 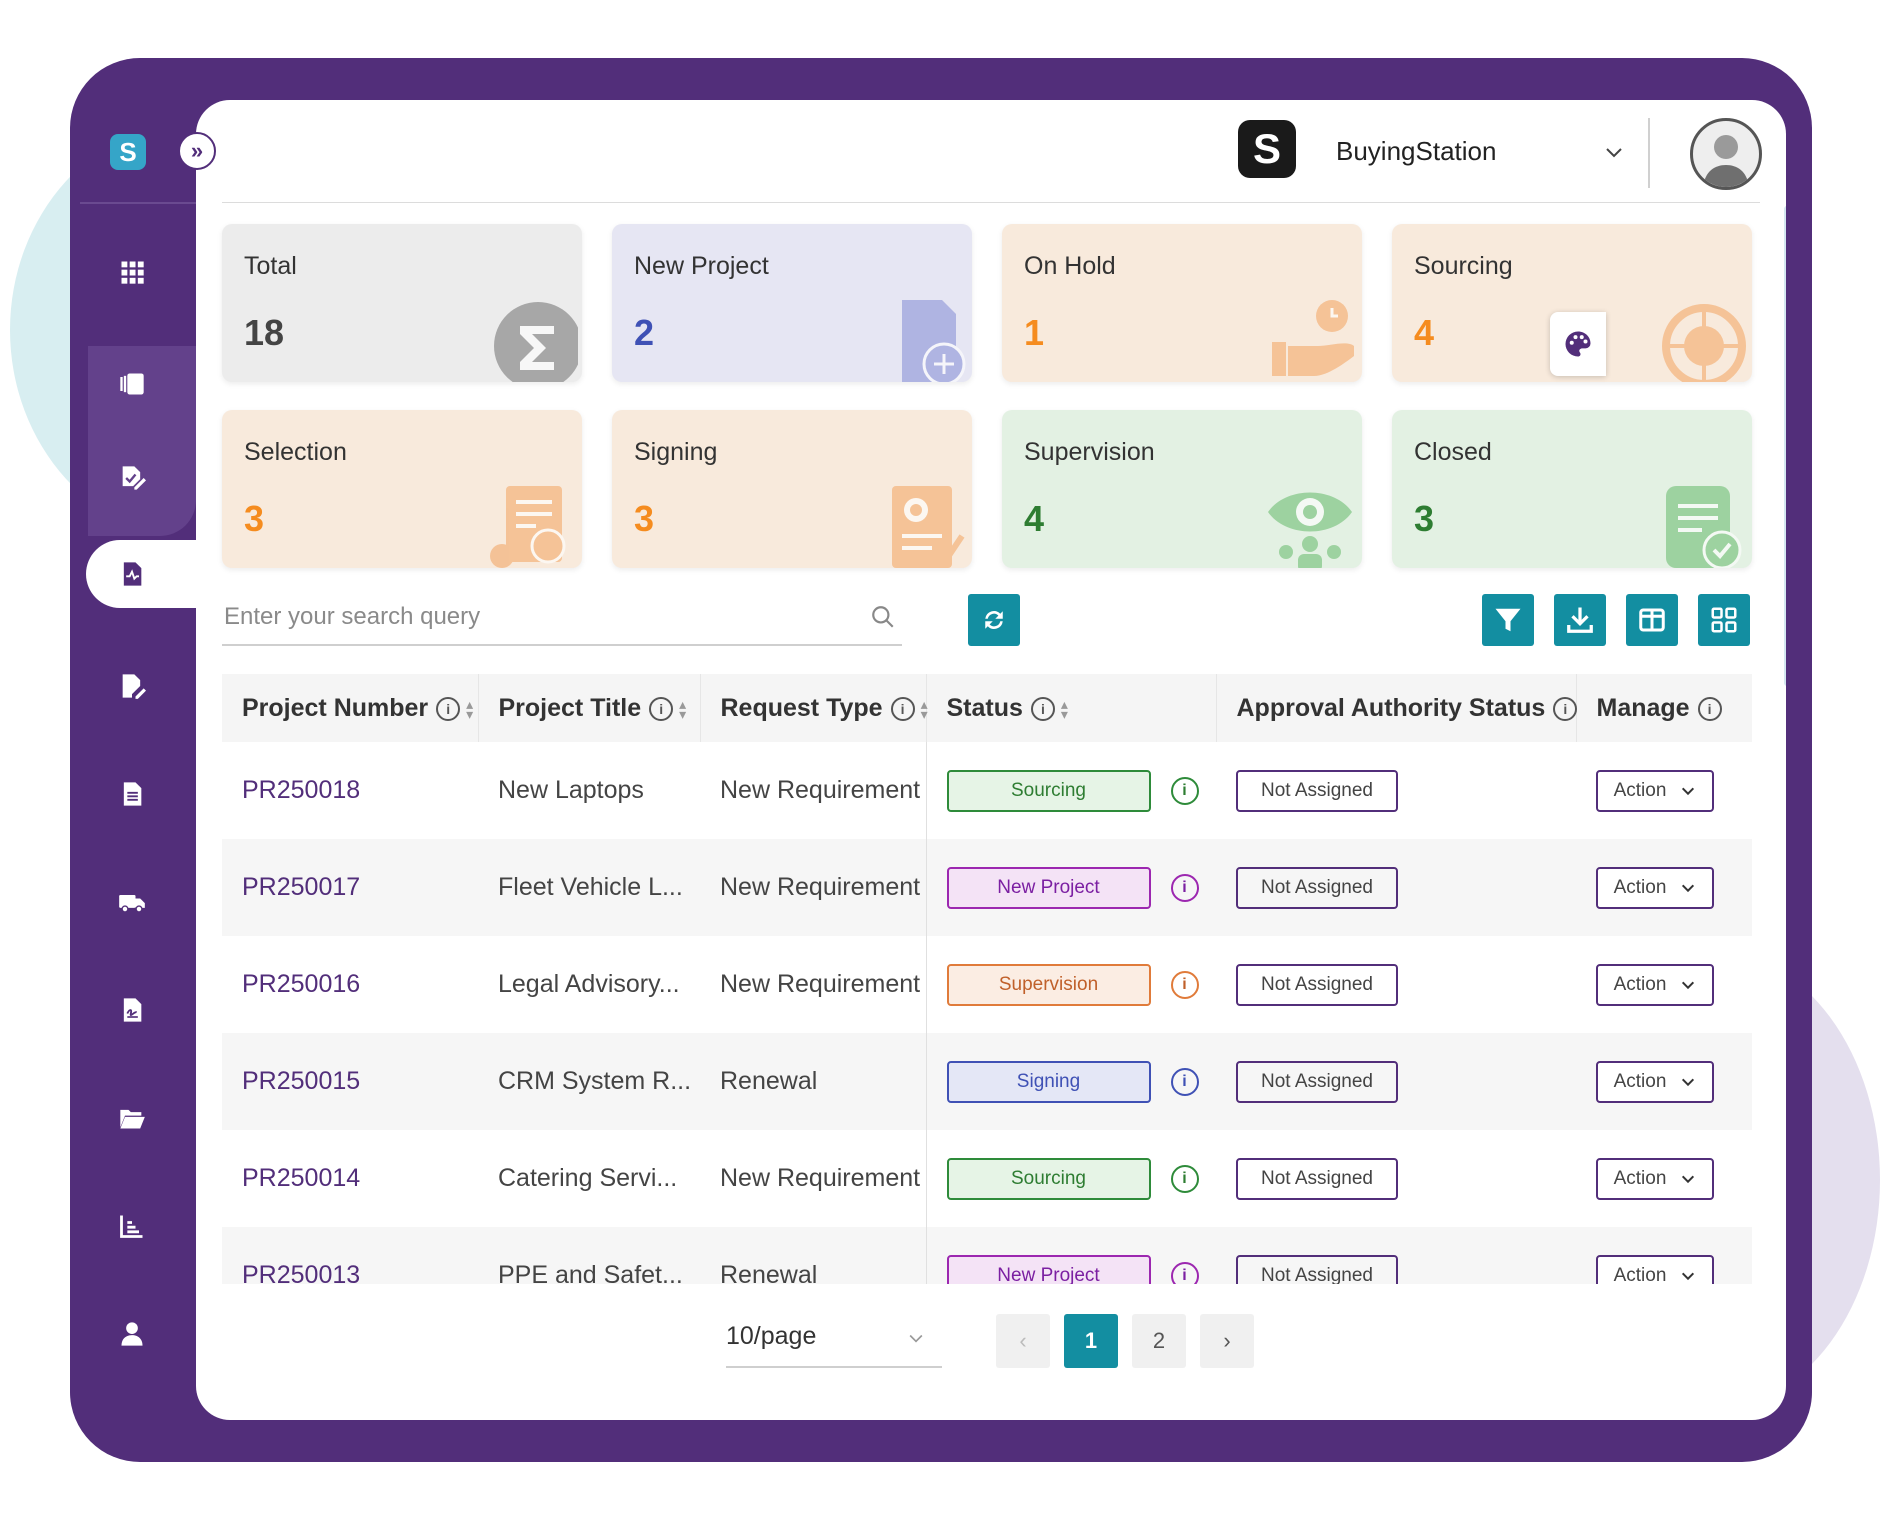 What do you see at coordinates (132, 272) in the screenshot?
I see `apps-grid-icon` at bounding box center [132, 272].